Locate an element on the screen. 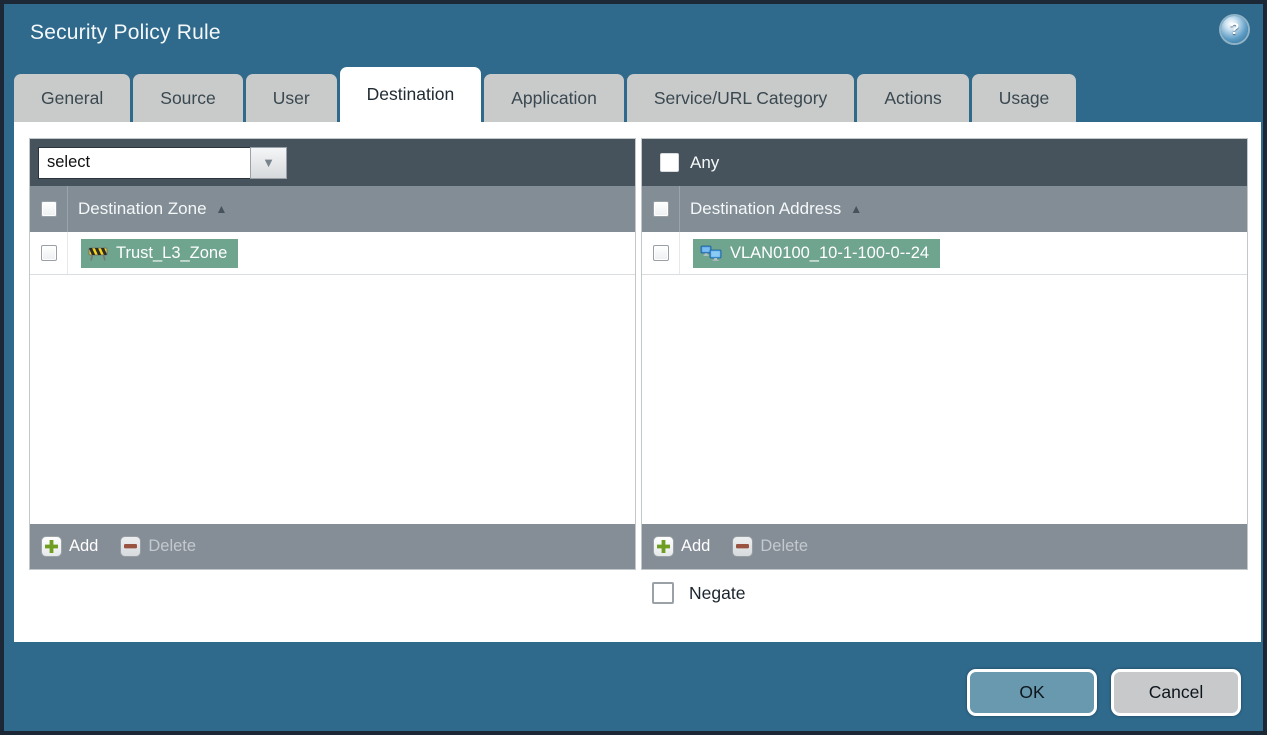  zone-add-label: Add is located at coordinates (84, 546).